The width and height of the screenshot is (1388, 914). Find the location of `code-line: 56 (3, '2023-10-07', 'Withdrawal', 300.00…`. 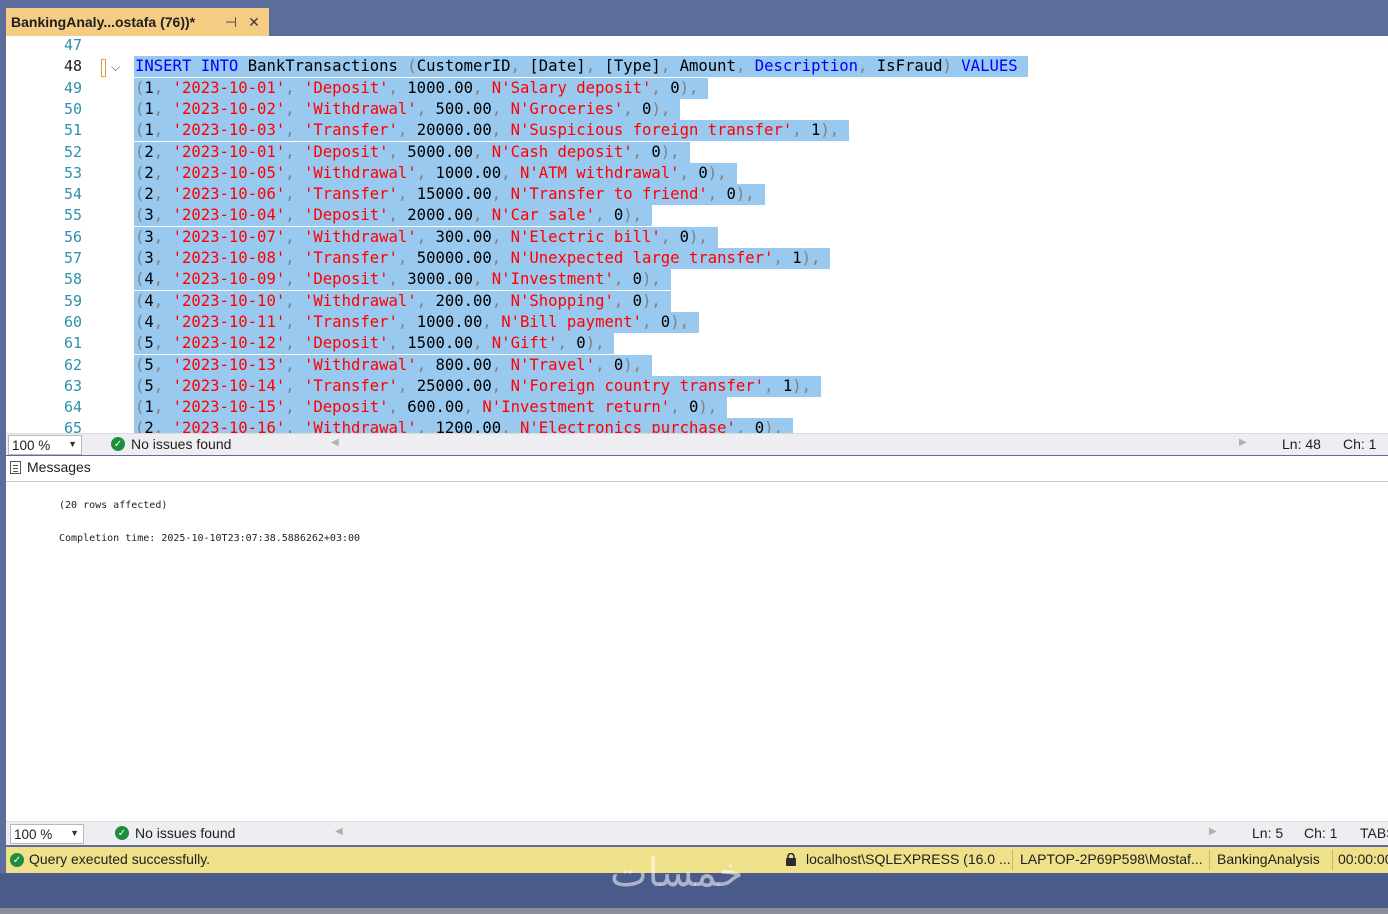

code-line: 56 (3, '2023-10-07', 'Withdrawal', 300.00… is located at coordinates (697, 237).